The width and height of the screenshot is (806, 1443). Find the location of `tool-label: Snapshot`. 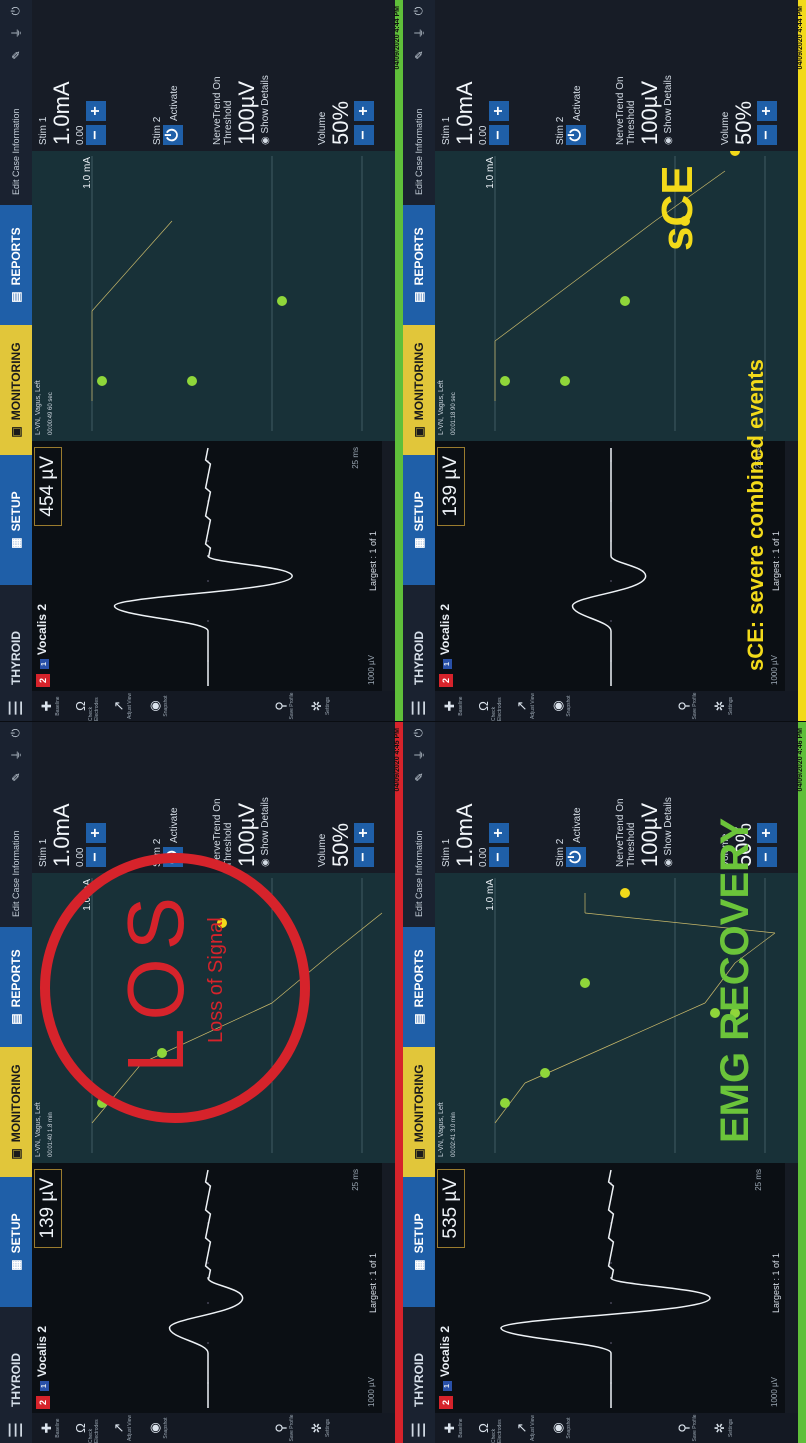

tool-label: Snapshot is located at coordinates (569, 1428).